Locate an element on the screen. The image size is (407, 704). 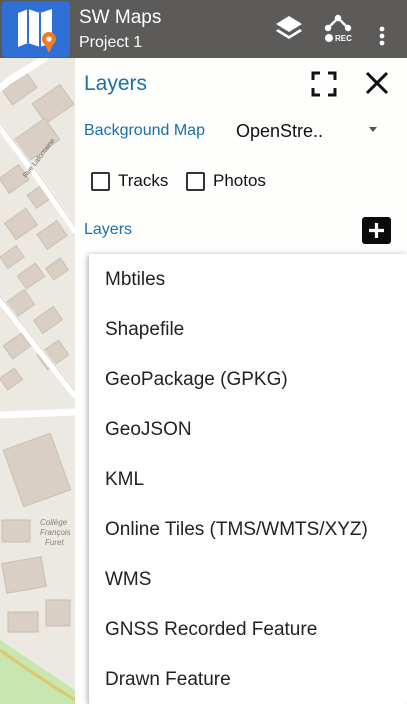
rec-label: REC is located at coordinates (343, 38).